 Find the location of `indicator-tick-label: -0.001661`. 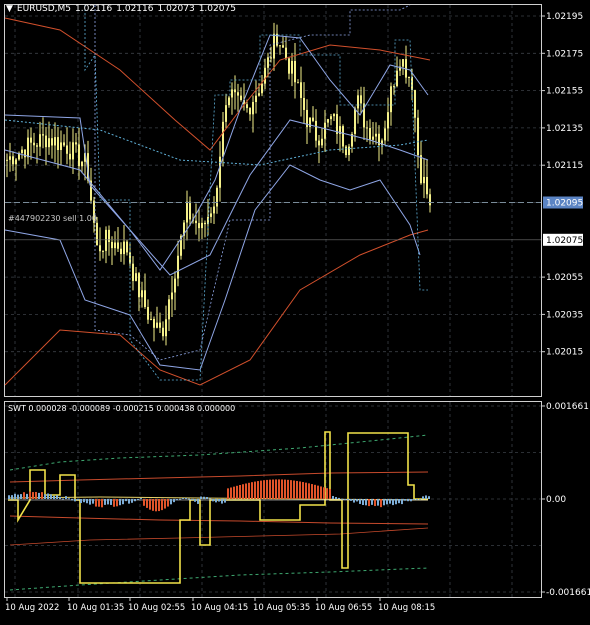

indicator-tick-label: -0.001661 is located at coordinates (568, 593).